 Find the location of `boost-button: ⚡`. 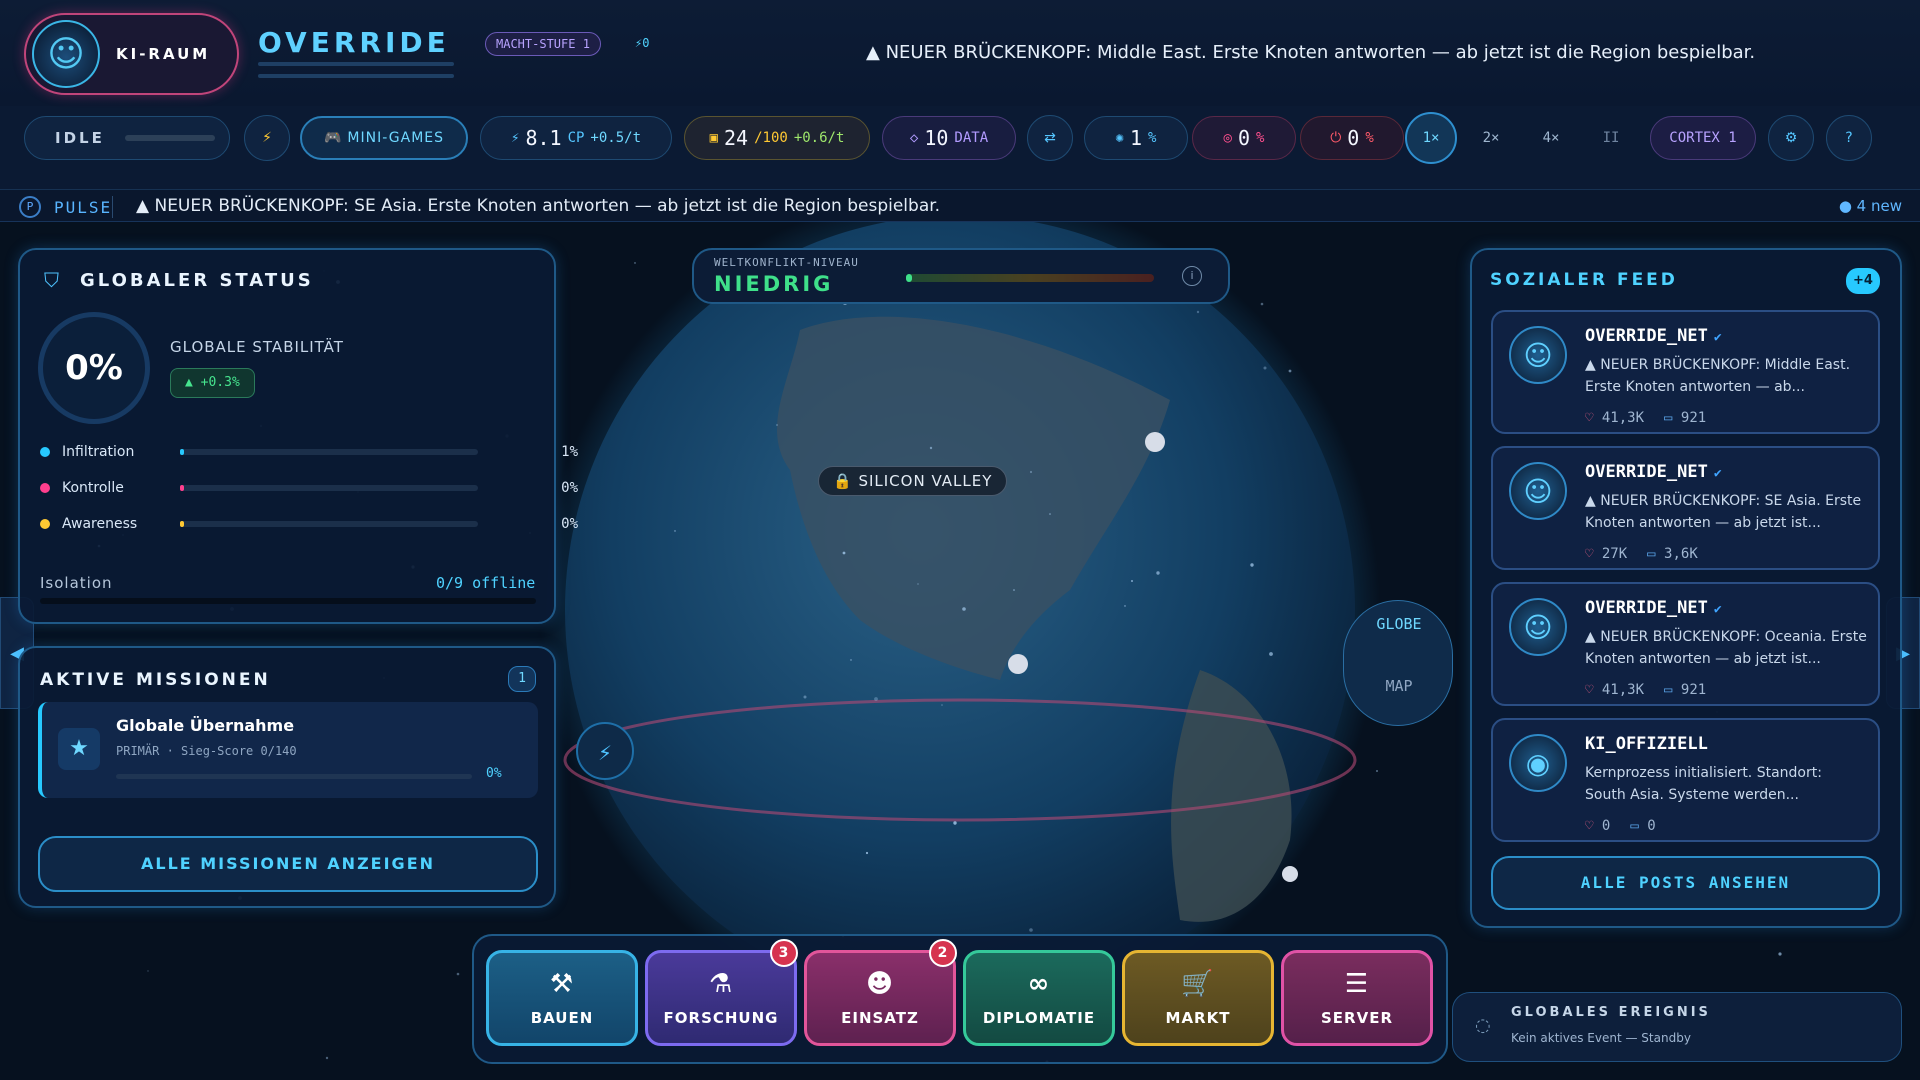

boost-button: ⚡ is located at coordinates (267, 138).